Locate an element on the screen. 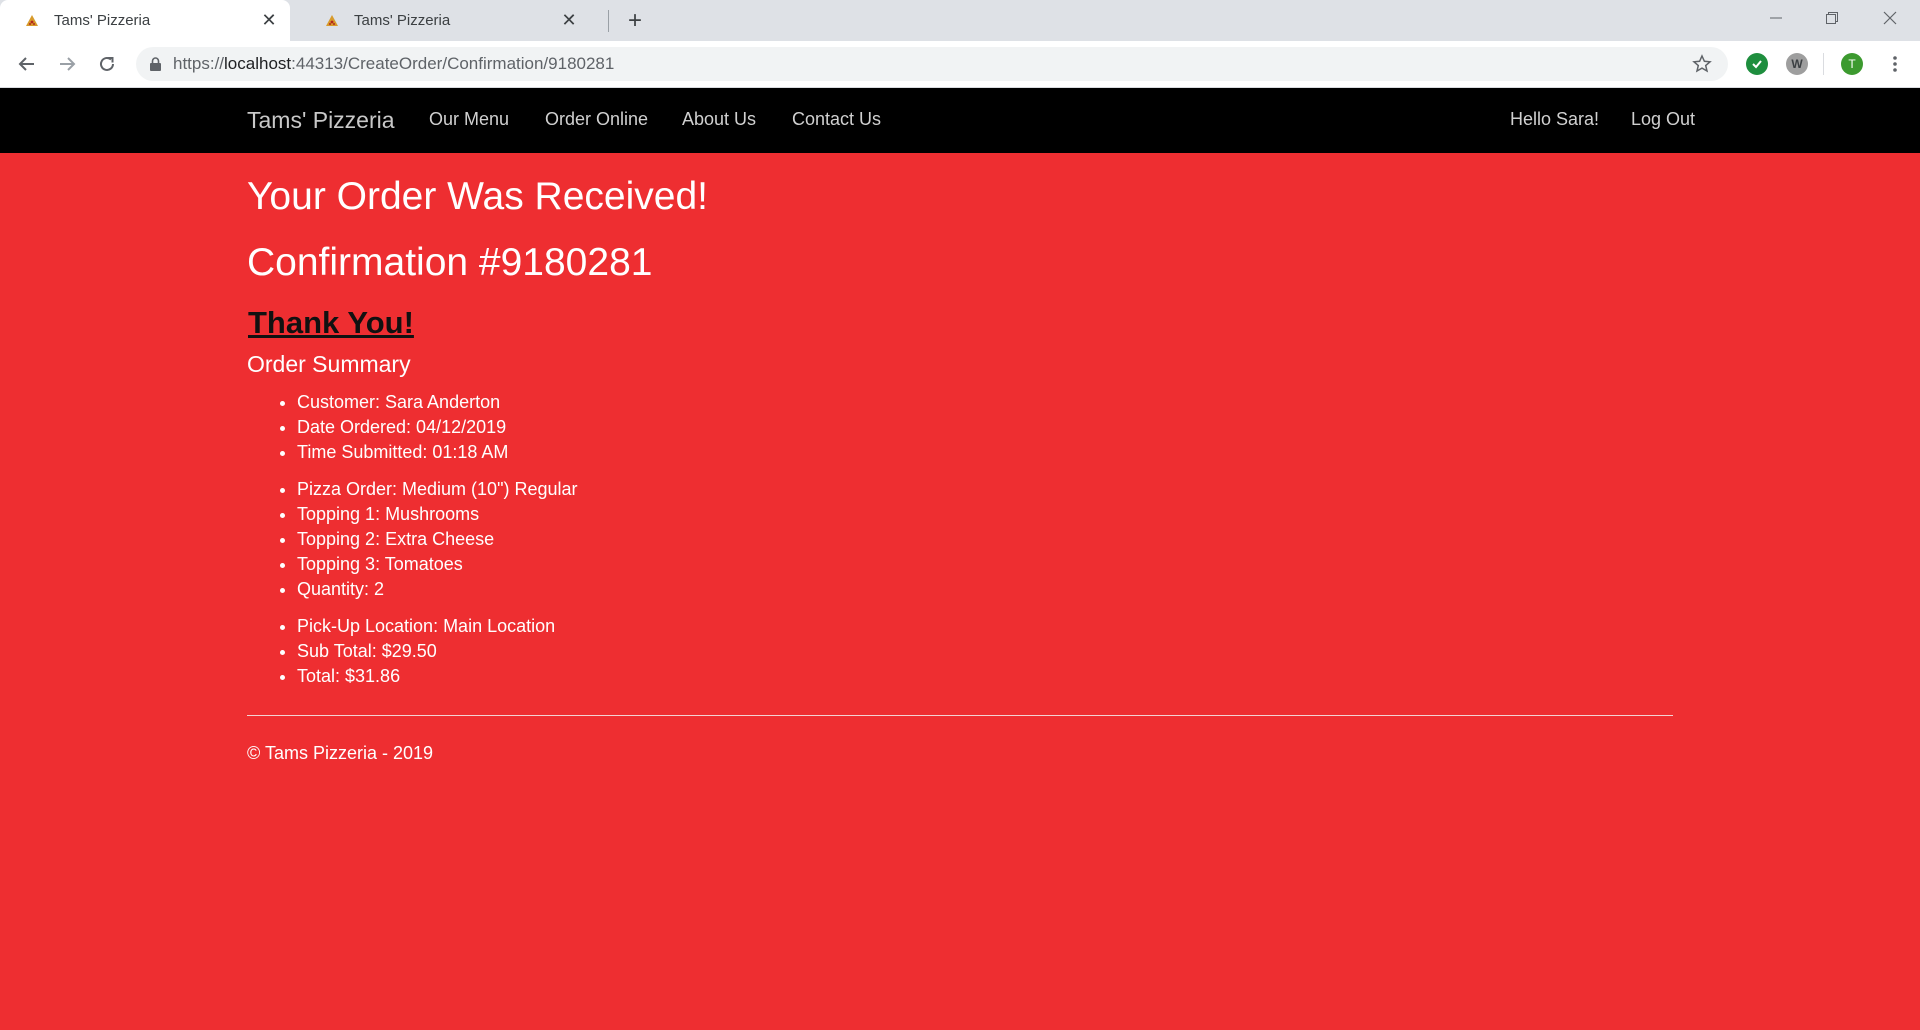 The image size is (1920, 1030). forward-arrow-icon is located at coordinates (67, 64).